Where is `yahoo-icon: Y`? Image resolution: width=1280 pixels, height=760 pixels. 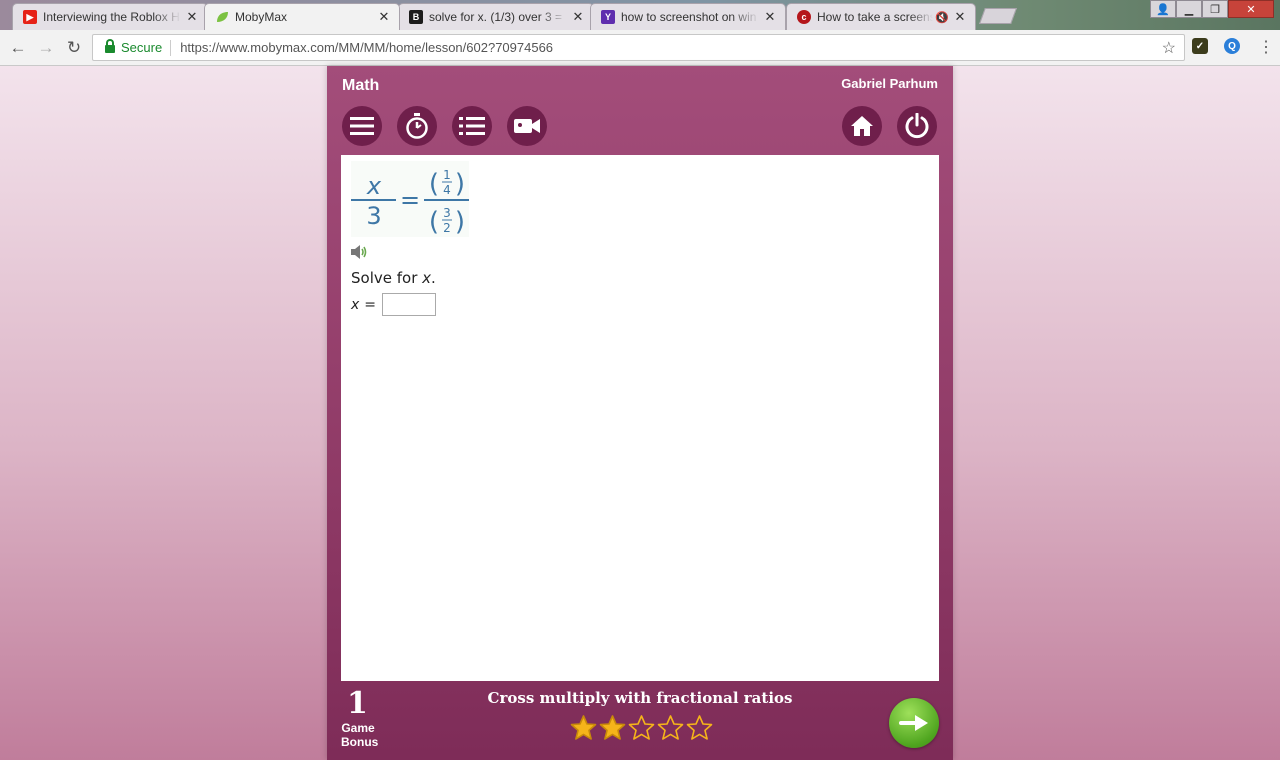
yahoo-icon: Y is located at coordinates (608, 17).